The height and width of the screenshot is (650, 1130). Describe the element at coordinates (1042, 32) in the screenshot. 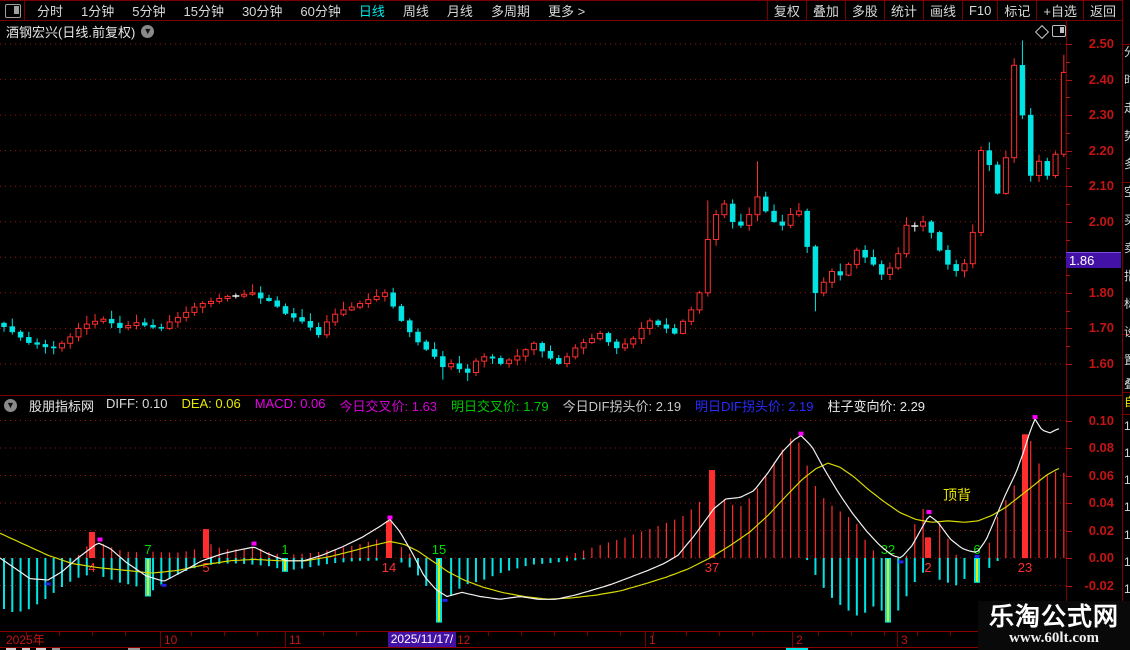

I see `diamond-icon` at that location.